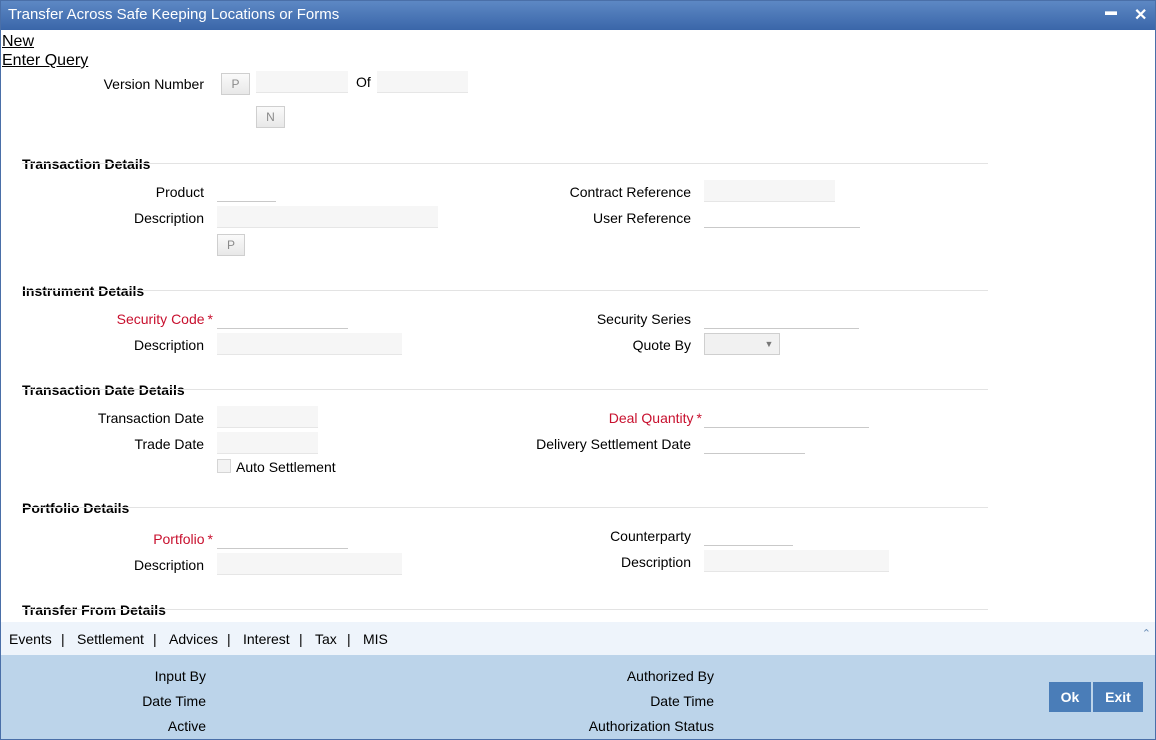 This screenshot has height=740, width=1156. I want to click on counterparty-description-label: Description, so click(655, 562).